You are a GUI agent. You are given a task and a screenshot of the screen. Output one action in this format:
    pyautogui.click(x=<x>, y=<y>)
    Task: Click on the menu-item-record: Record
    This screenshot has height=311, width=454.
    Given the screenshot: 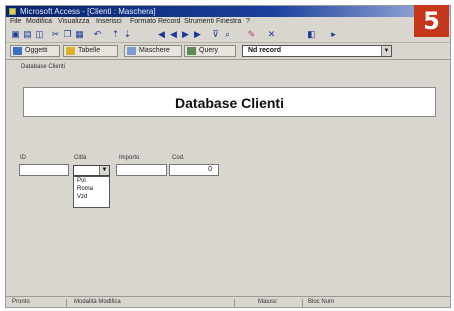 What is the action you would take?
    pyautogui.click(x=169, y=22)
    